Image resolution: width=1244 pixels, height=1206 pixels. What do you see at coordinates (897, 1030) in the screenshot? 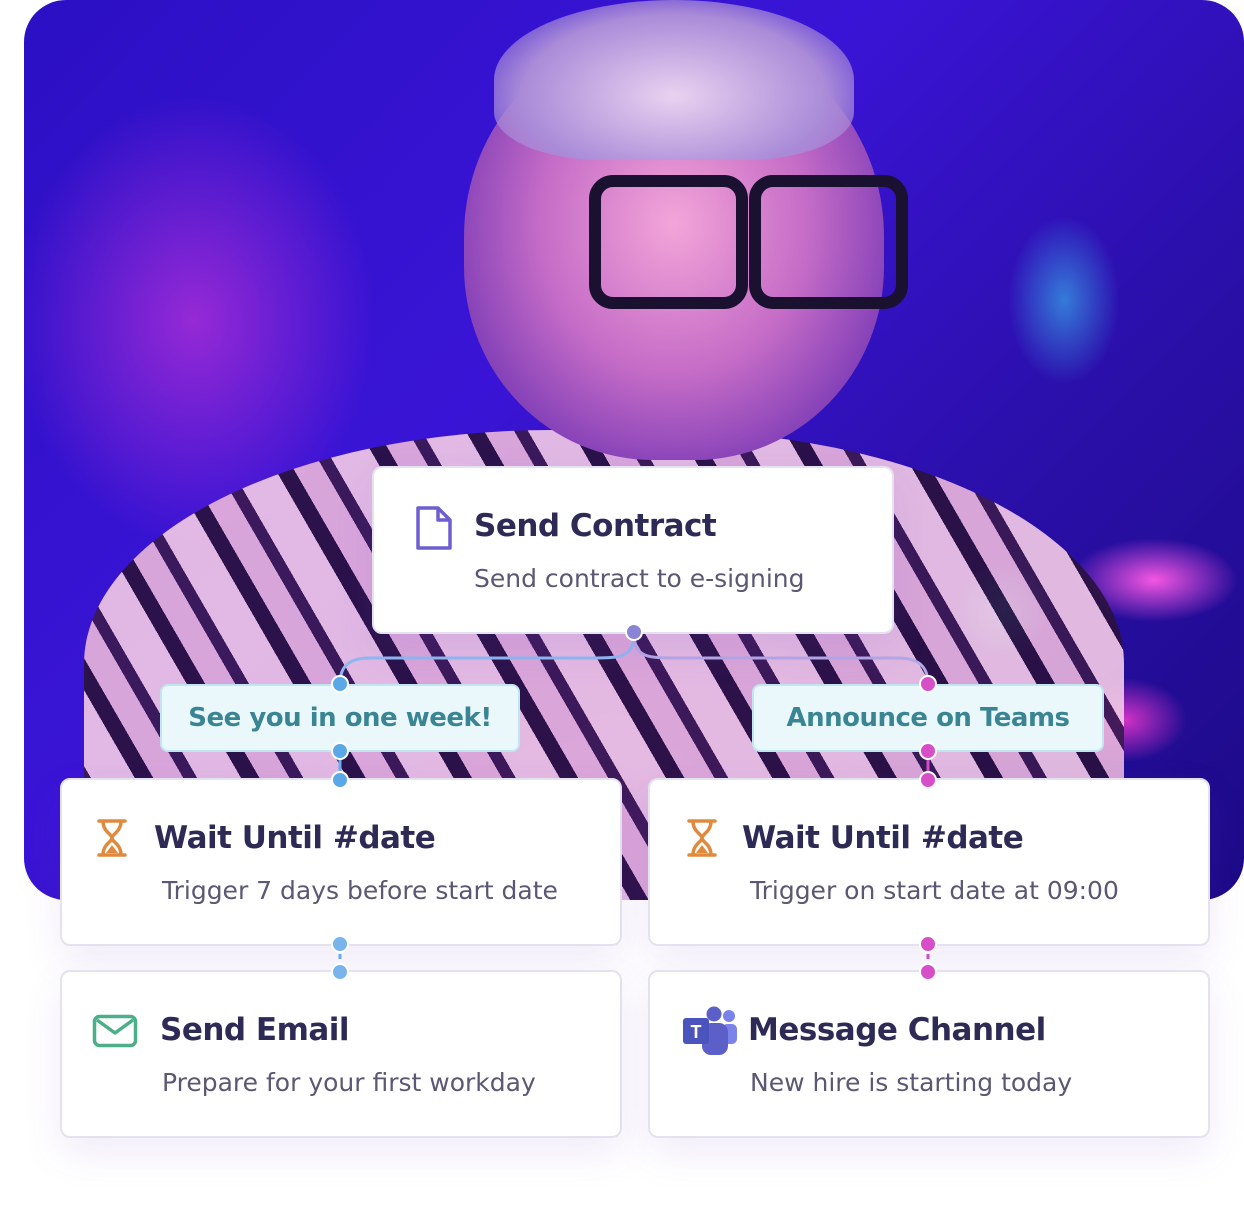
I see `node-title: Message Channel` at bounding box center [897, 1030].